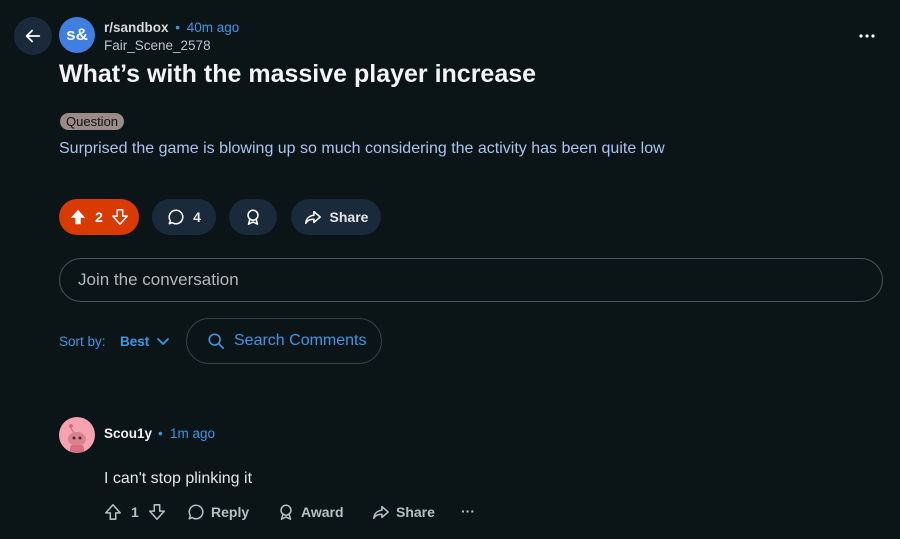 The height and width of the screenshot is (539, 900). I want to click on comment-time: 1m ago, so click(193, 433).